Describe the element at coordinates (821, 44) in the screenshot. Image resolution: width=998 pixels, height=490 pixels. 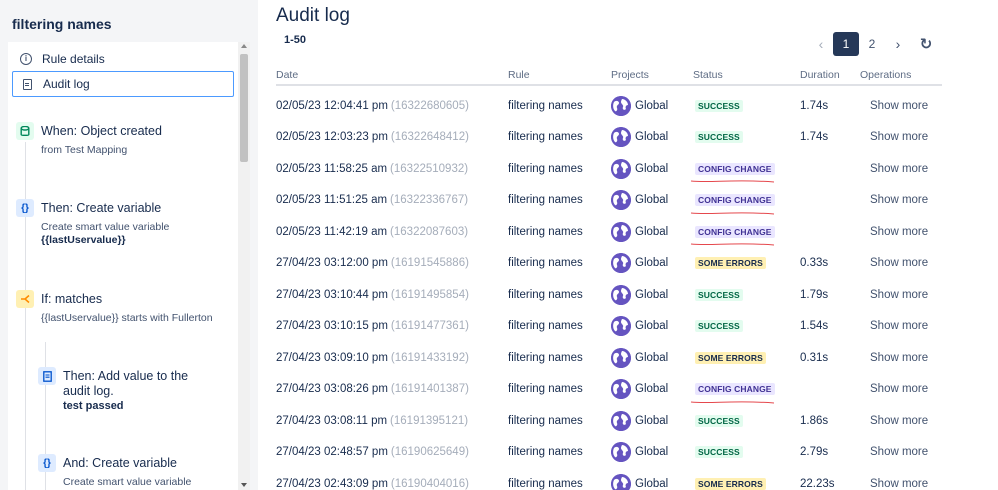
I see `chevron-left-icon: ‹` at that location.